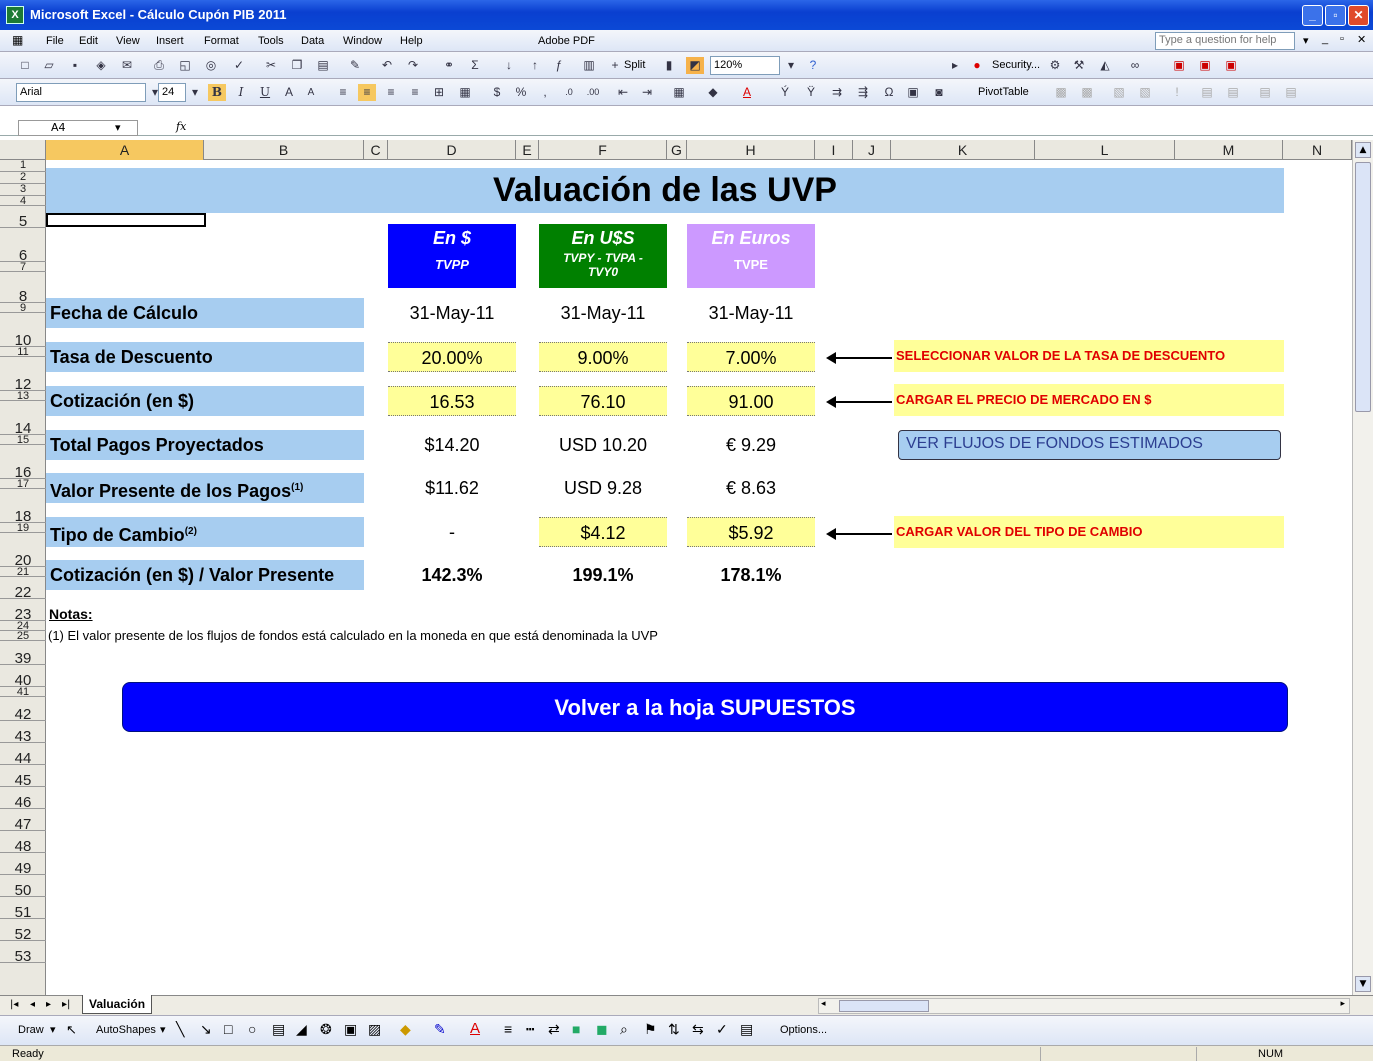 The width and height of the screenshot is (1373, 1061). Describe the element at coordinates (23, 776) in the screenshot. I see `row-header-45: 45` at that location.